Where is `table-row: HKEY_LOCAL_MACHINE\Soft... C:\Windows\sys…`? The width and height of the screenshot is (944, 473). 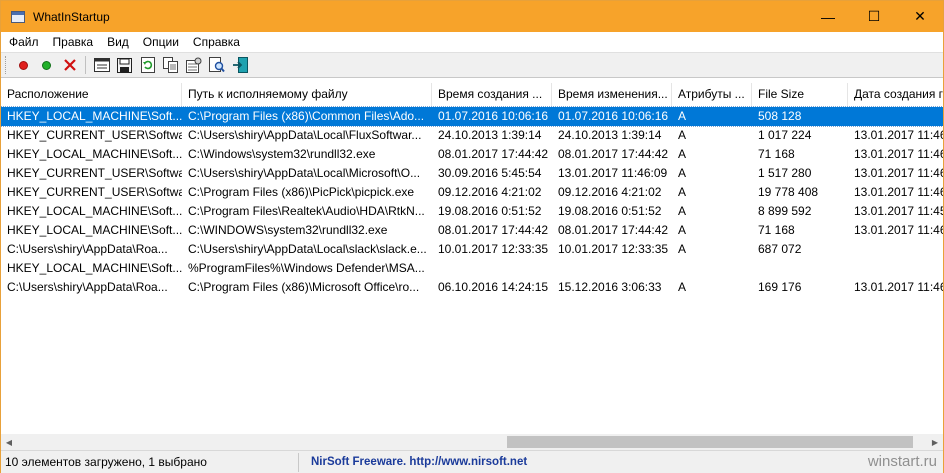
table-row: HKEY_LOCAL_MACHINE\Soft... C:\Windows\sys… is located at coordinates (472, 154).